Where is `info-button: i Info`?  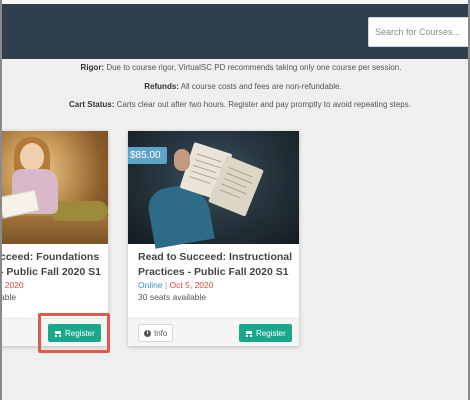
info-button: i Info is located at coordinates (156, 333).